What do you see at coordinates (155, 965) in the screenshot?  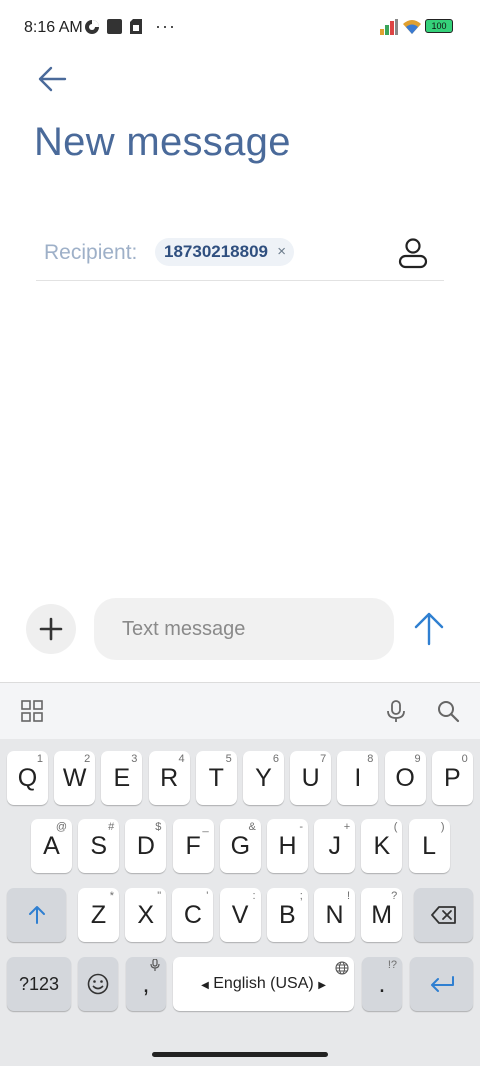 I see `voice-input-icon` at bounding box center [155, 965].